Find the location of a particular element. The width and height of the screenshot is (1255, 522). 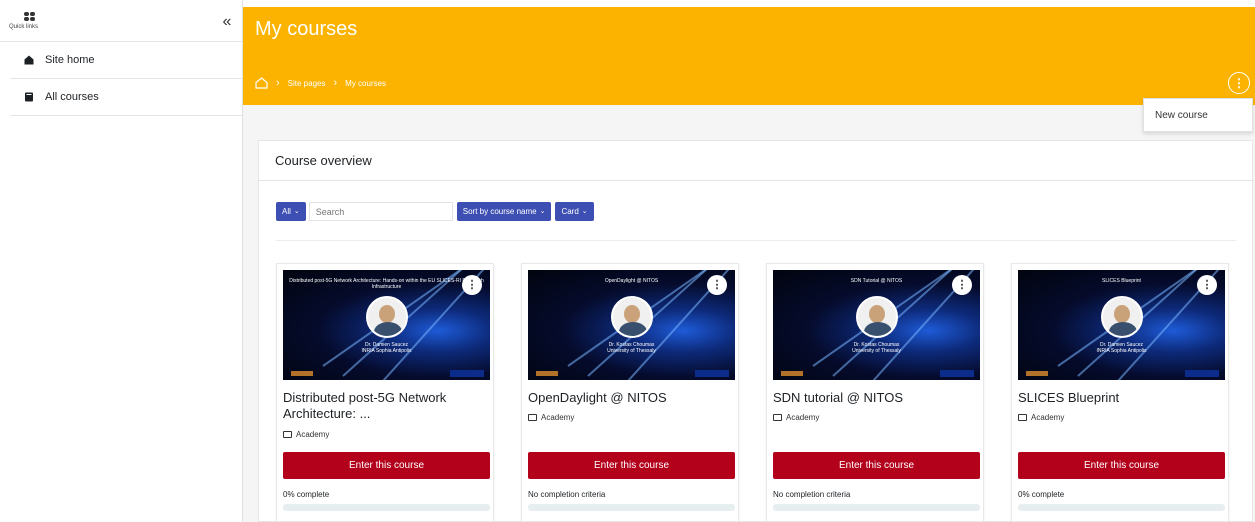

sidebar-item-site-home: Site home is located at coordinates (126, 60).